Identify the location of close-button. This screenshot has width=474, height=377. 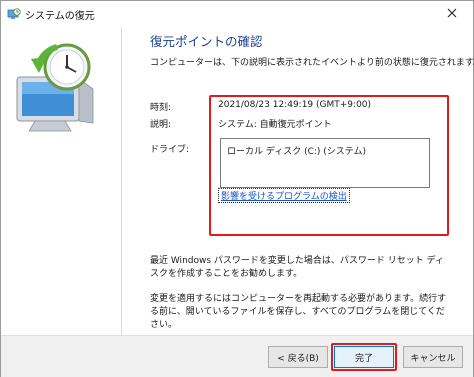
(452, 14).